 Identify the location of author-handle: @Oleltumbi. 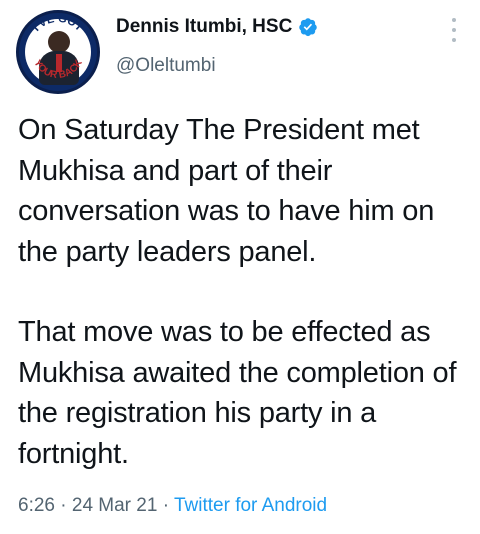
(166, 66).